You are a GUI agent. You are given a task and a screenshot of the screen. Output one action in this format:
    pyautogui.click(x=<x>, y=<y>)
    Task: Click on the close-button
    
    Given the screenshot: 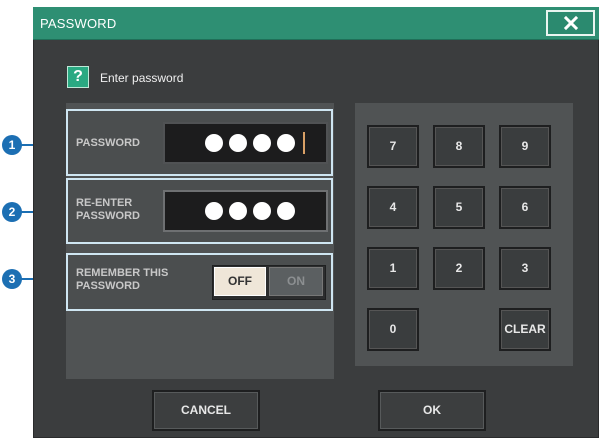 What is the action you would take?
    pyautogui.click(x=570, y=23)
    